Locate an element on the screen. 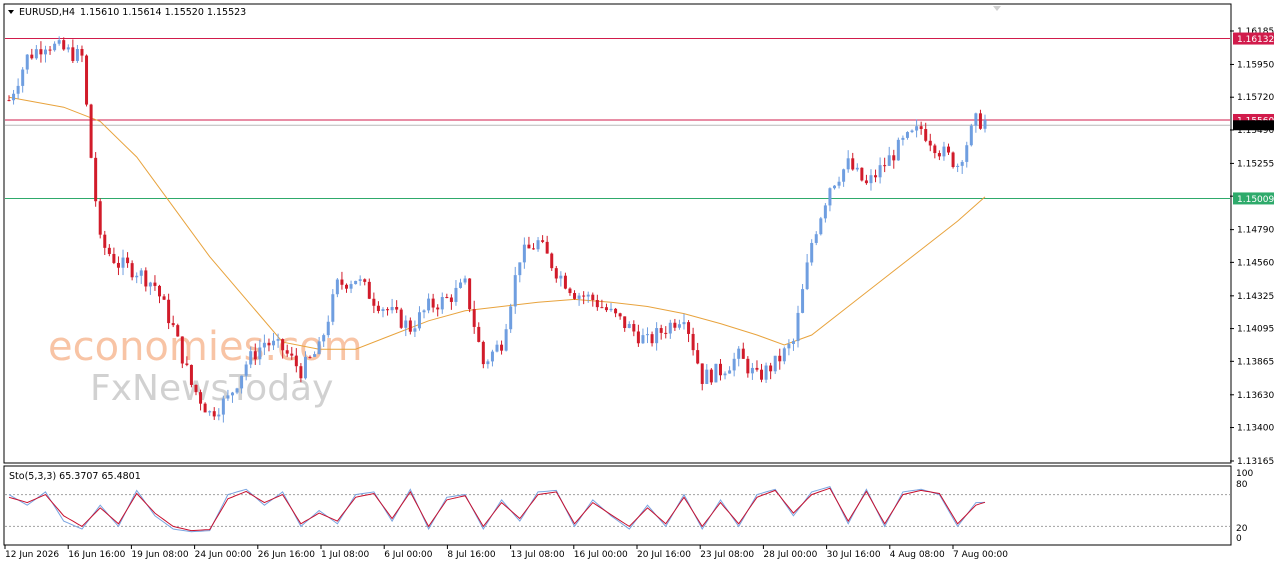 This screenshot has width=1280, height=567. osc-tick-20: 20 is located at coordinates (1242, 529).